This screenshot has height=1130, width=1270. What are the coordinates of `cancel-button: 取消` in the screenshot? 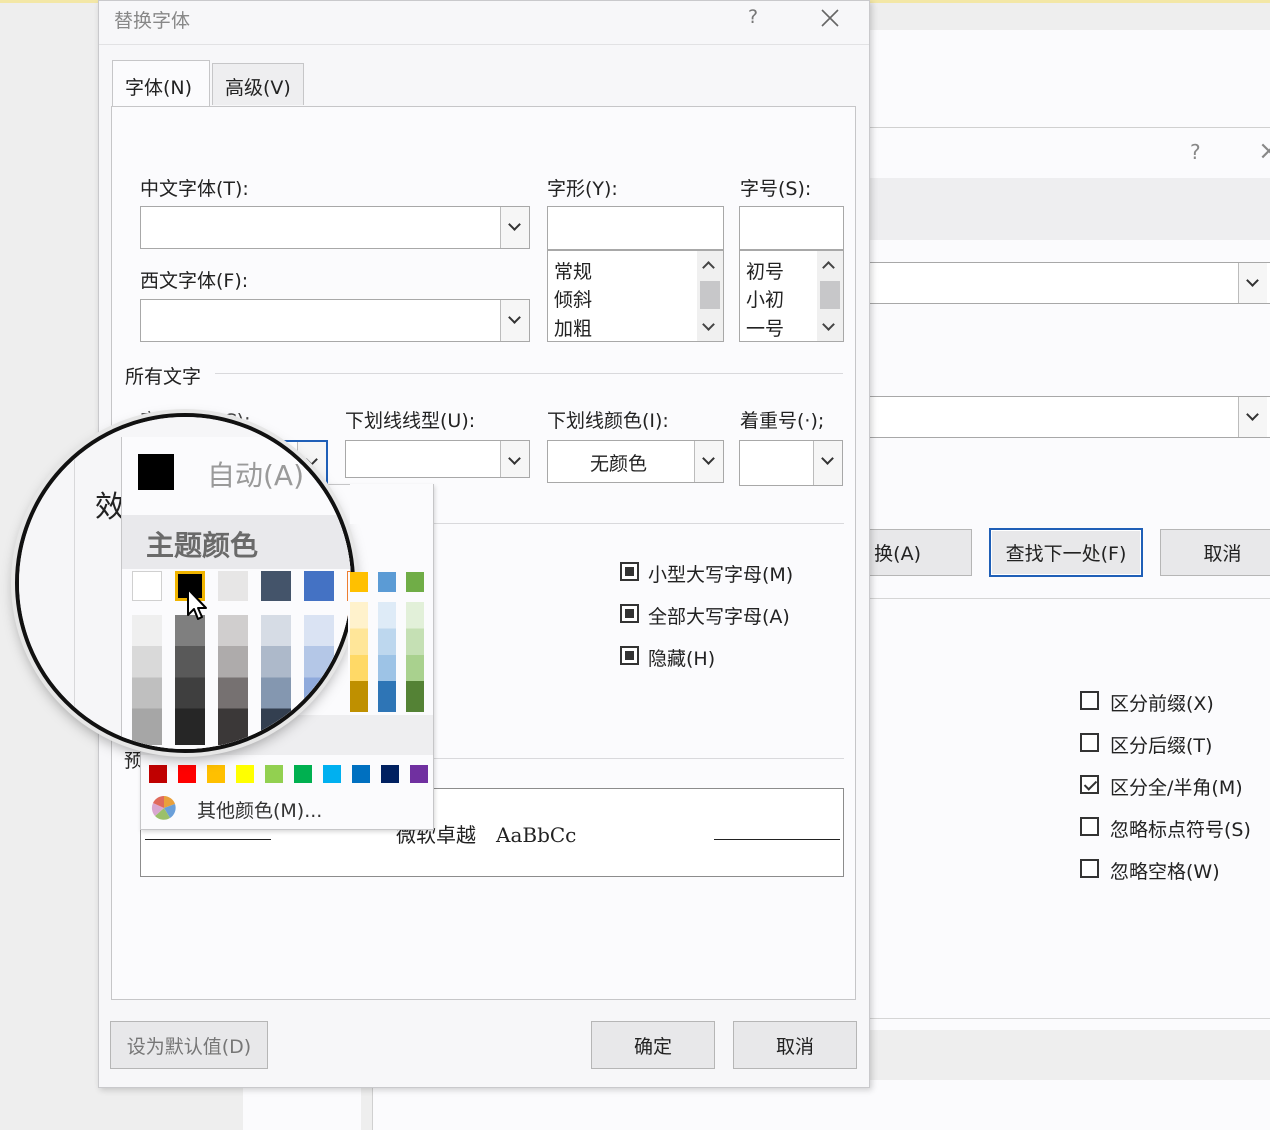 It's located at (795, 1045).